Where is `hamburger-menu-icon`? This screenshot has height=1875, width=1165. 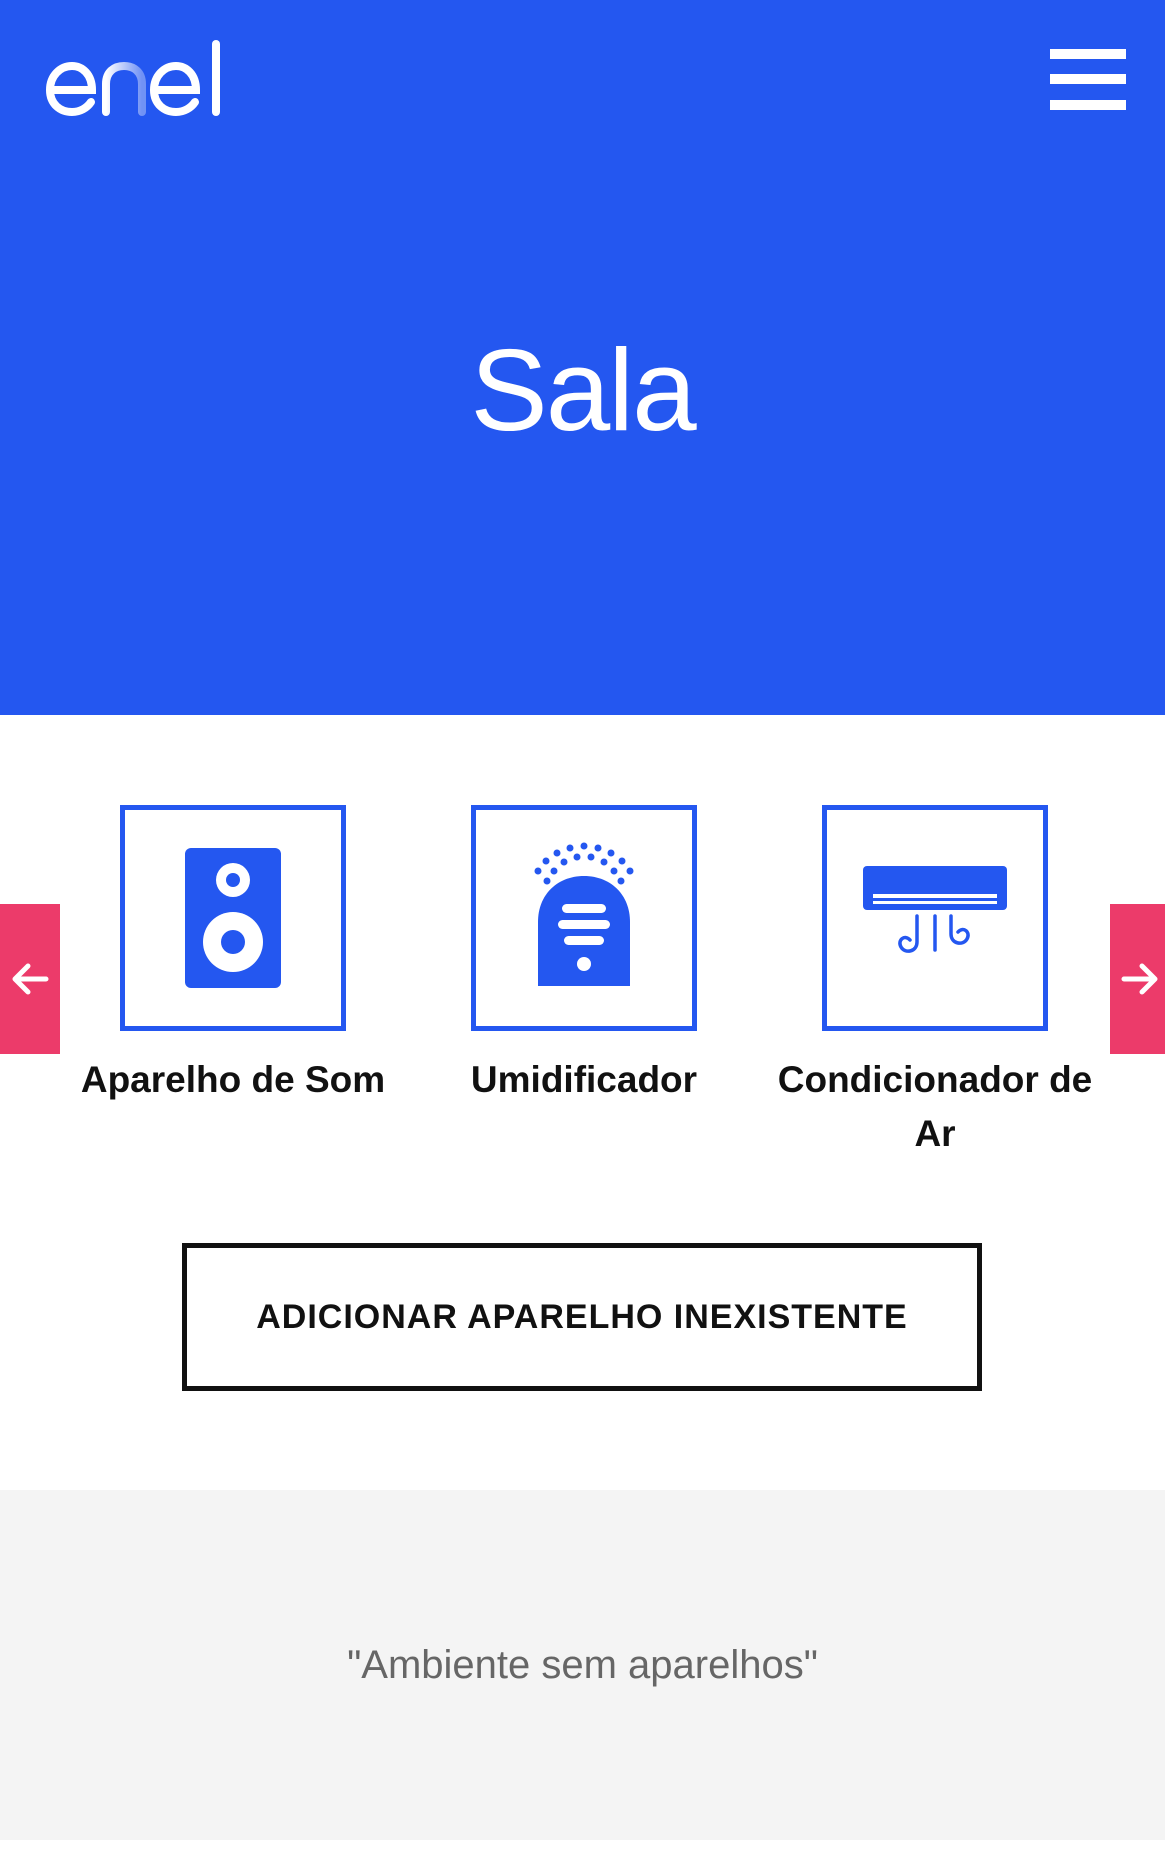
hamburger-menu-icon is located at coordinates (1088, 79).